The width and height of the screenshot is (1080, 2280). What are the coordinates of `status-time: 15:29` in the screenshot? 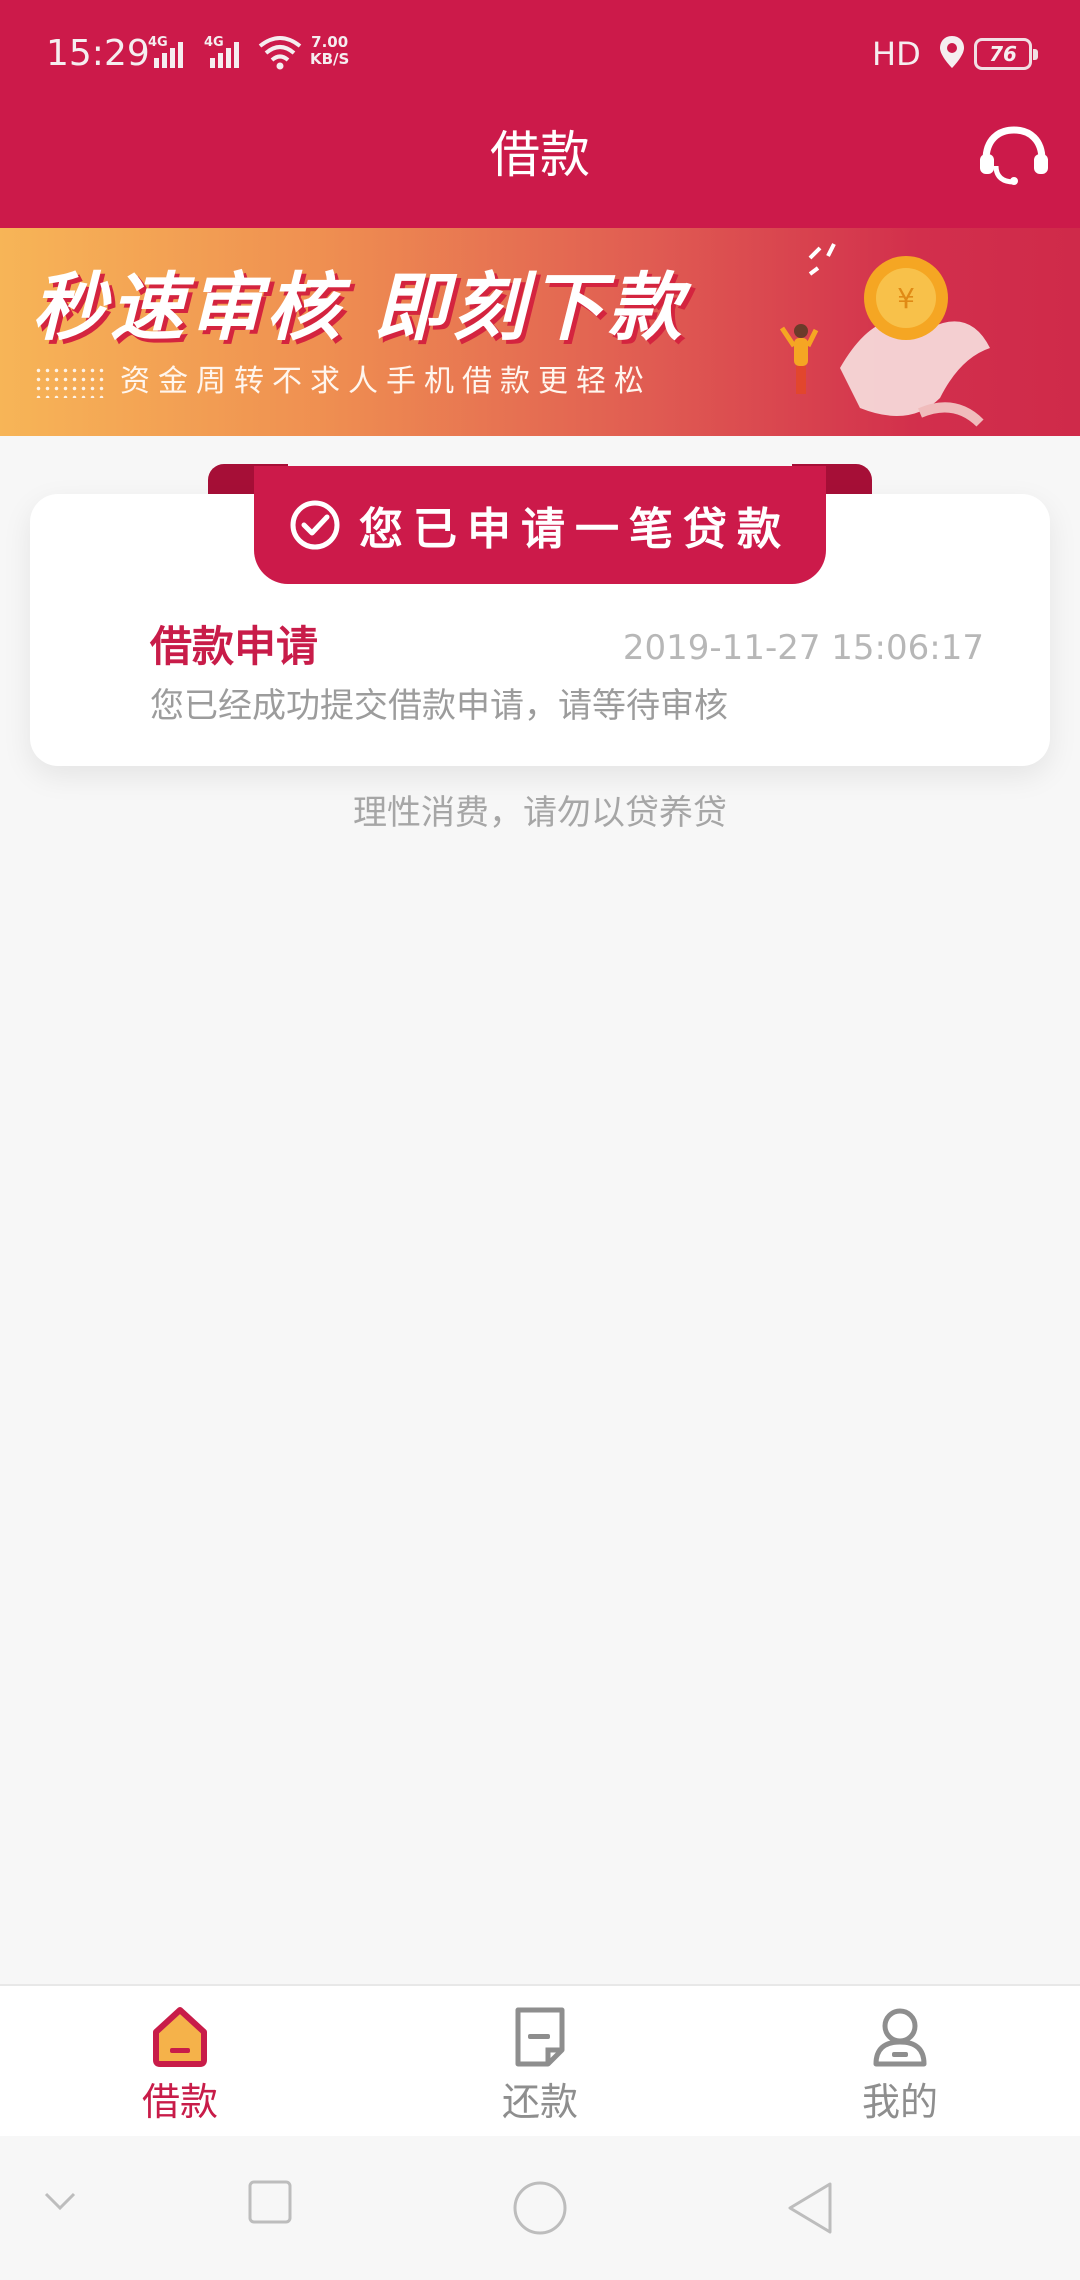 It's located at (98, 53).